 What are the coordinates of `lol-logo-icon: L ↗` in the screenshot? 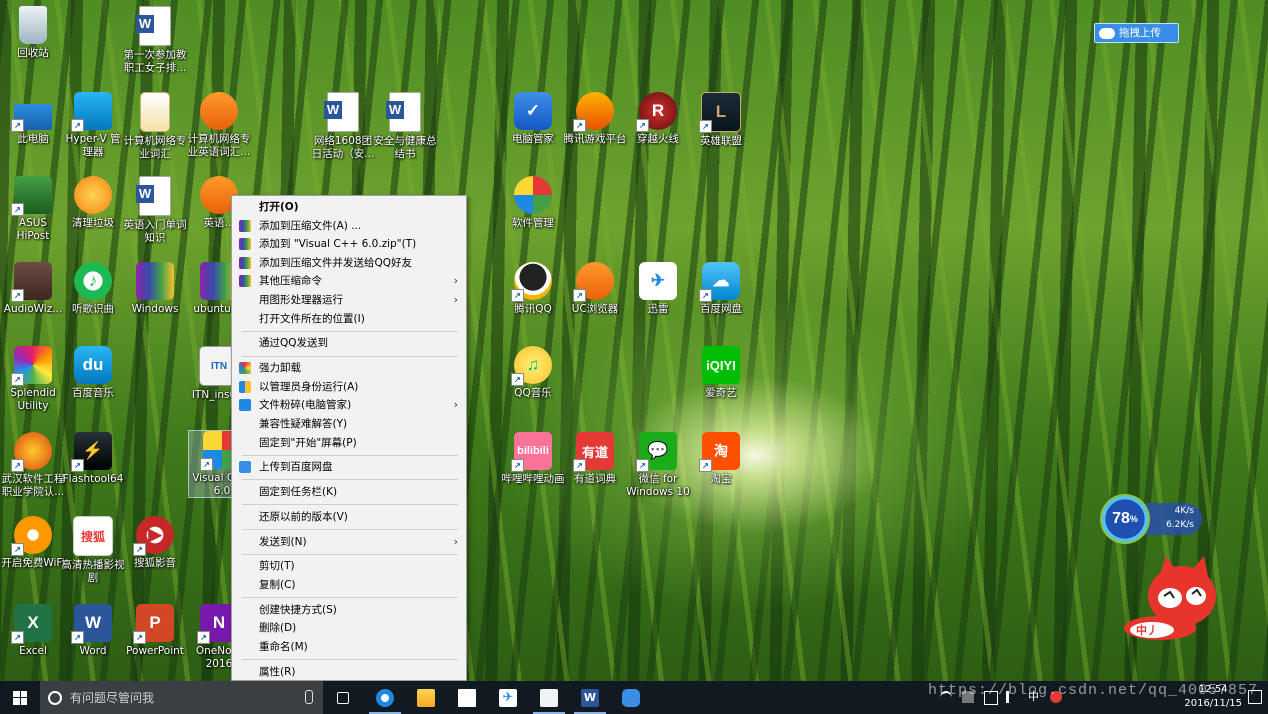 It's located at (720, 112).